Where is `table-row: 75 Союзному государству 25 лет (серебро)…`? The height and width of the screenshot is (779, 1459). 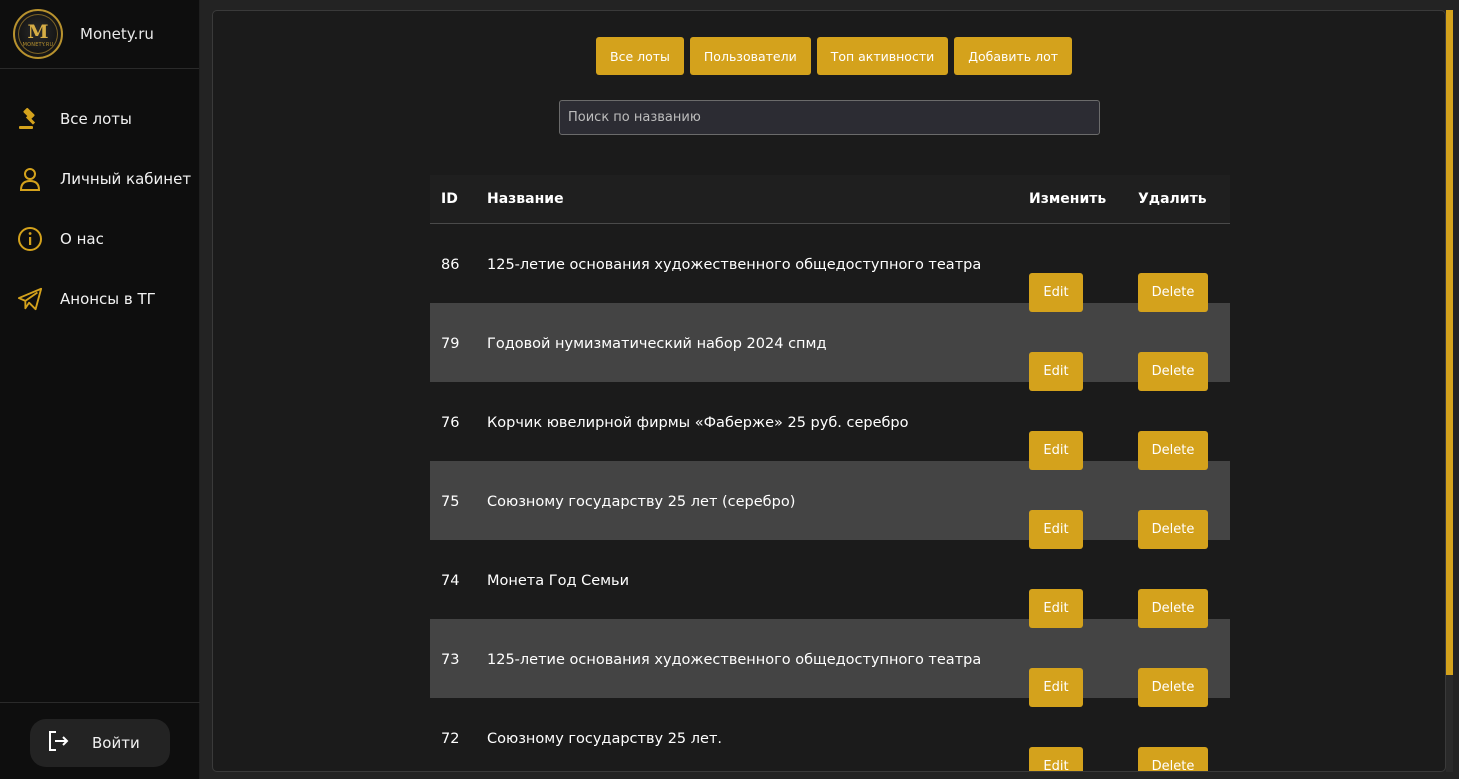 table-row: 75 Союзному государству 25 лет (серебро)… is located at coordinates (830, 505).